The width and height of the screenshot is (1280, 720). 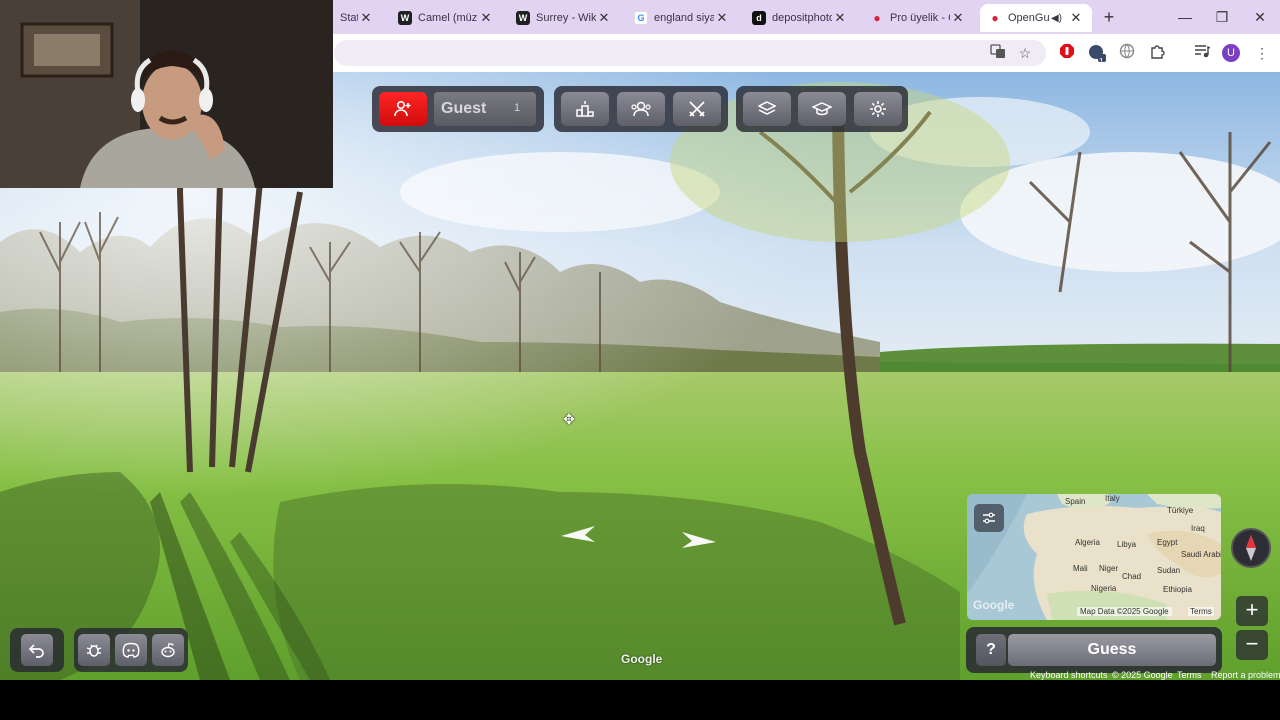 What do you see at coordinates (998, 53) in the screenshot?
I see `translate-icon` at bounding box center [998, 53].